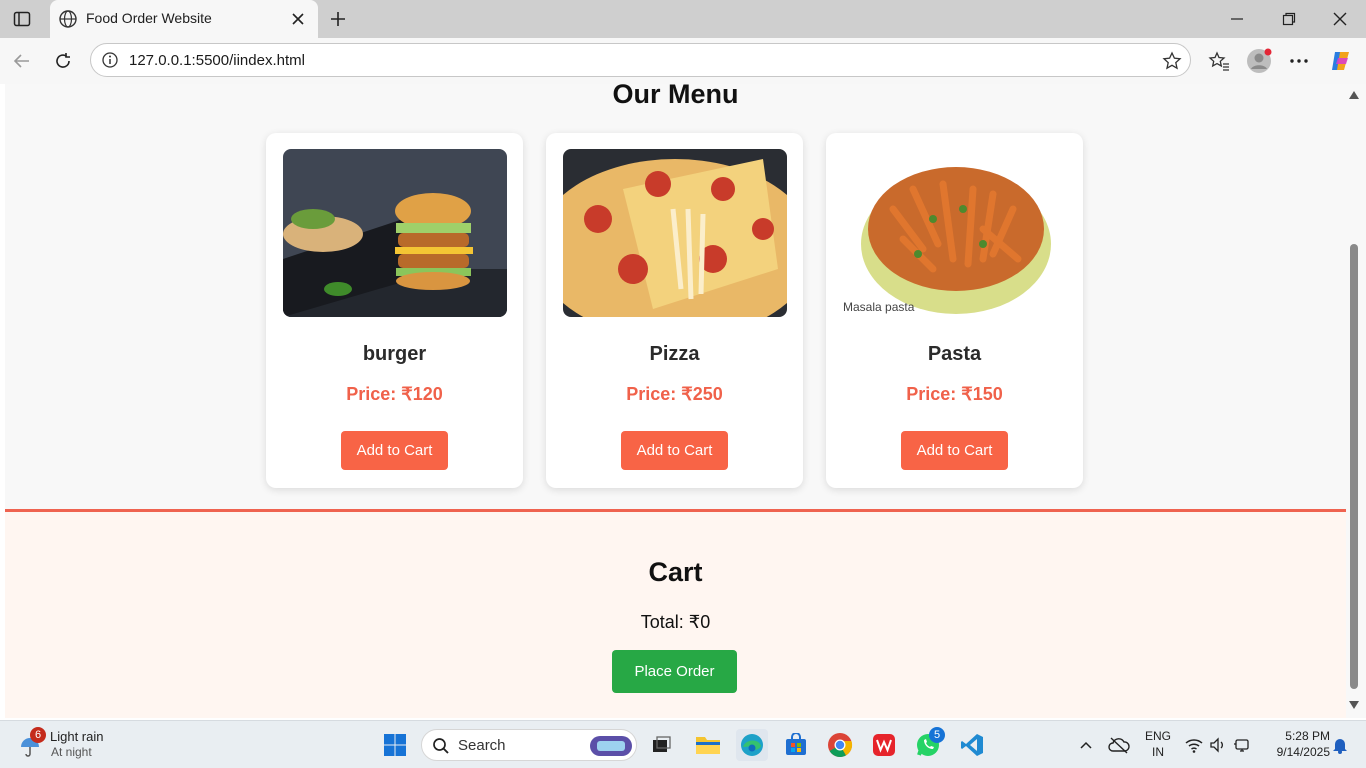 Image resolution: width=1366 pixels, height=768 pixels. I want to click on language-code: ENG, so click(1157, 736).